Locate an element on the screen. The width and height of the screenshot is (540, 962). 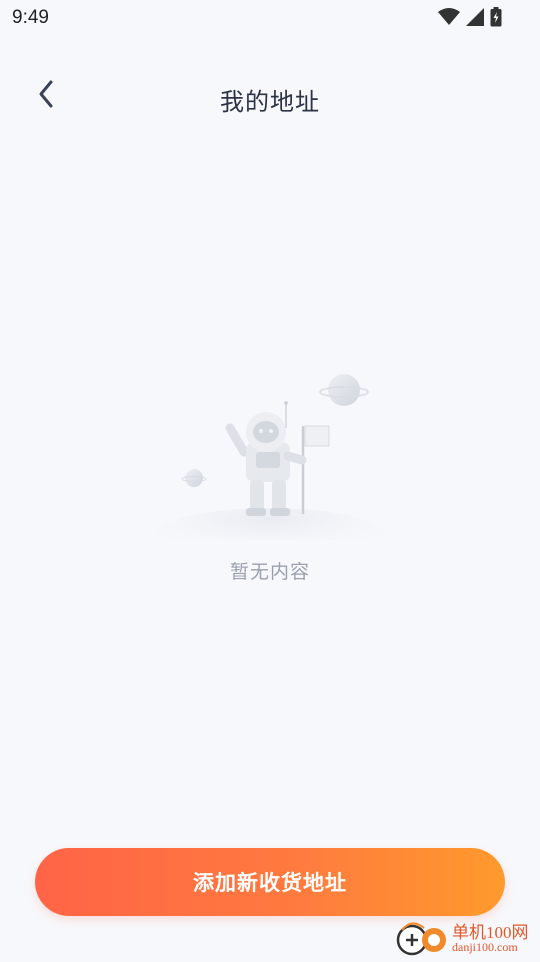
nav-bar: 我的地址 is located at coordinates (270, 96).